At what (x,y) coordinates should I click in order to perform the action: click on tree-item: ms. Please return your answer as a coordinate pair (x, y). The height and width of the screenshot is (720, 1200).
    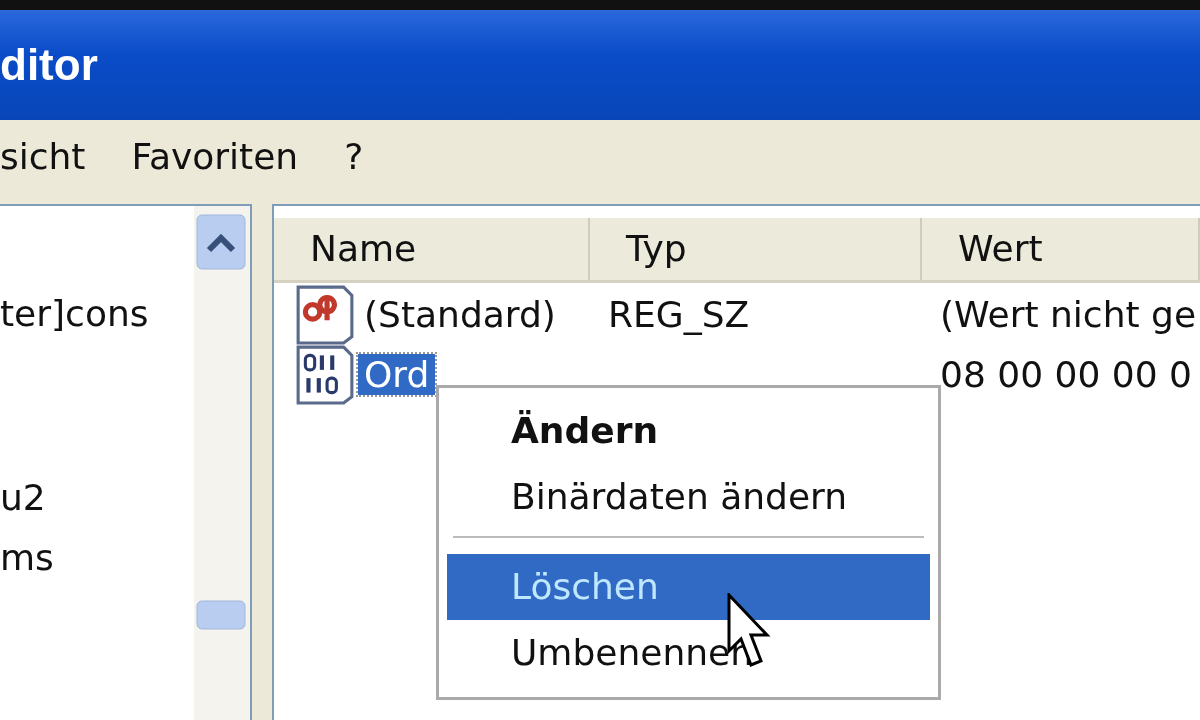
    Looking at the image, I should click on (97, 558).